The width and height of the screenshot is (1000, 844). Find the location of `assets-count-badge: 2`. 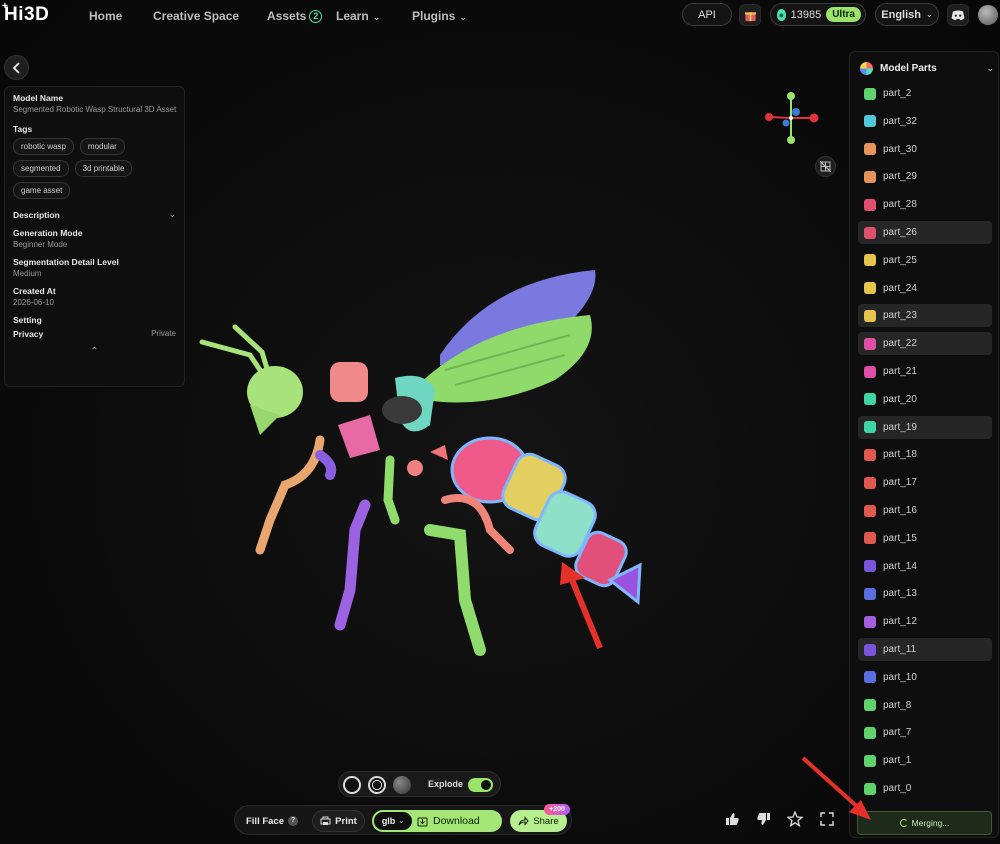

assets-count-badge: 2 is located at coordinates (316, 16).